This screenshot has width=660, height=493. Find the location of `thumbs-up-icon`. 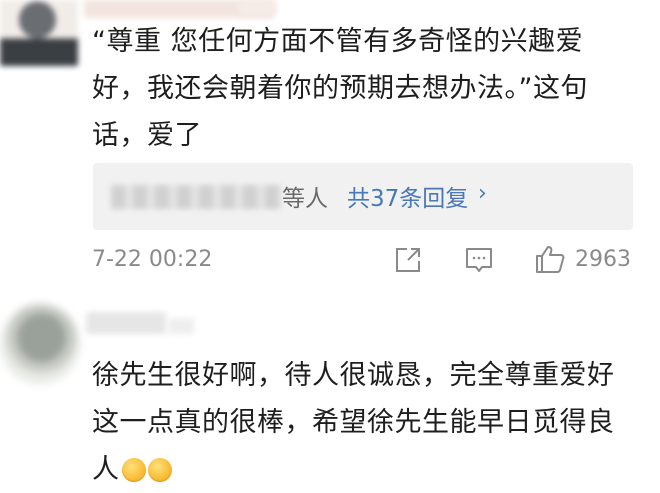

thumbs-up-icon is located at coordinates (550, 259).